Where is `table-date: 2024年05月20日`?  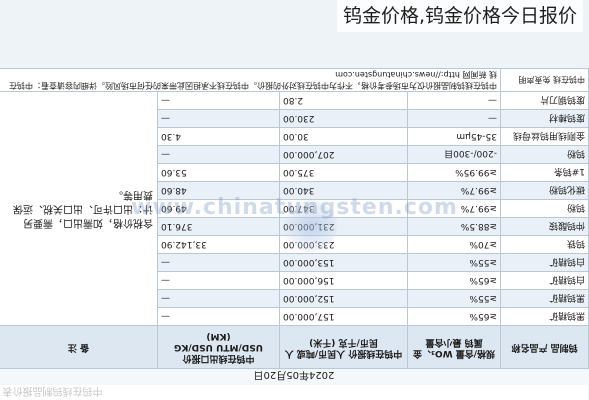 table-date: 2024年05月20日 is located at coordinates (294, 376).